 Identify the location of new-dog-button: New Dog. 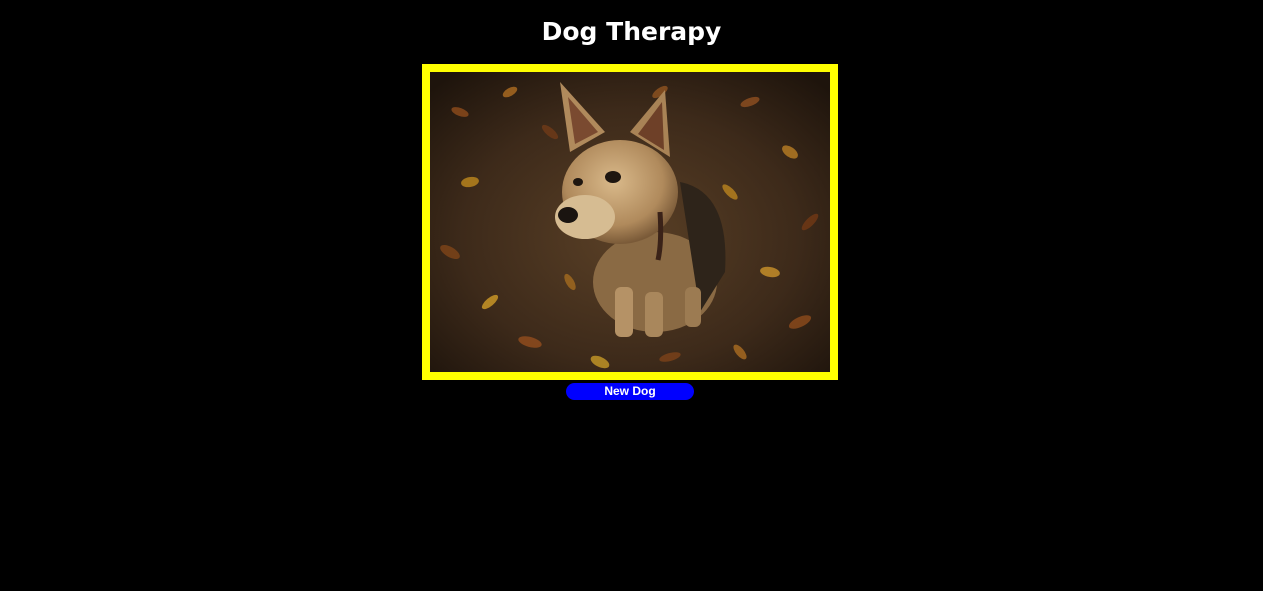
(630, 391).